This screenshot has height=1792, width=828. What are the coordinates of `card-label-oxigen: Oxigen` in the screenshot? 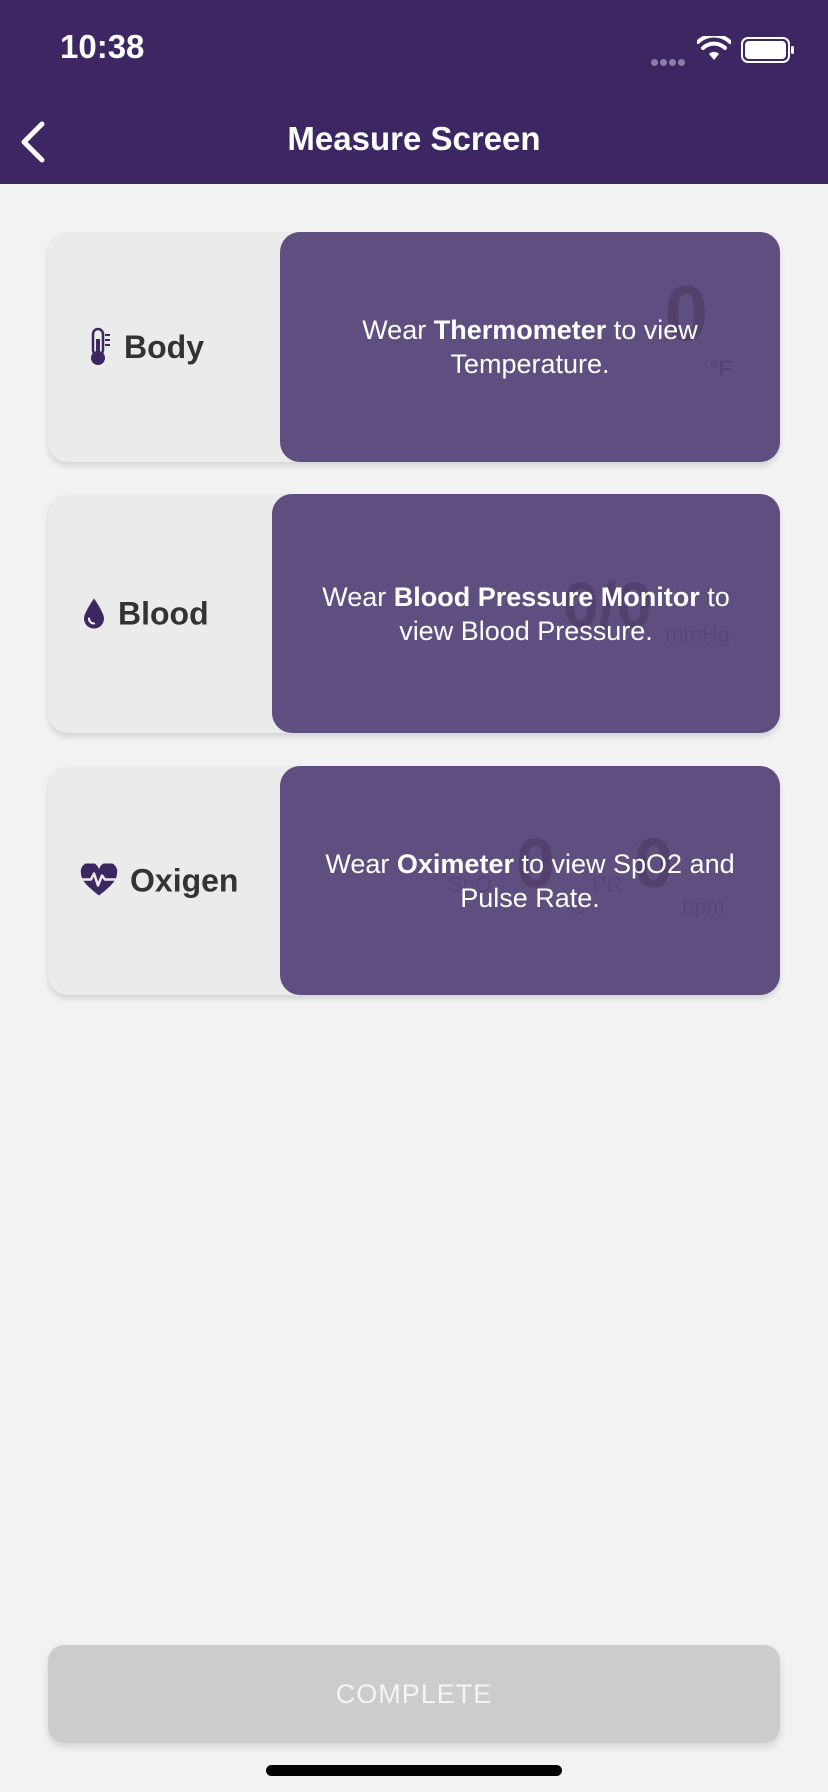 It's located at (159, 880).